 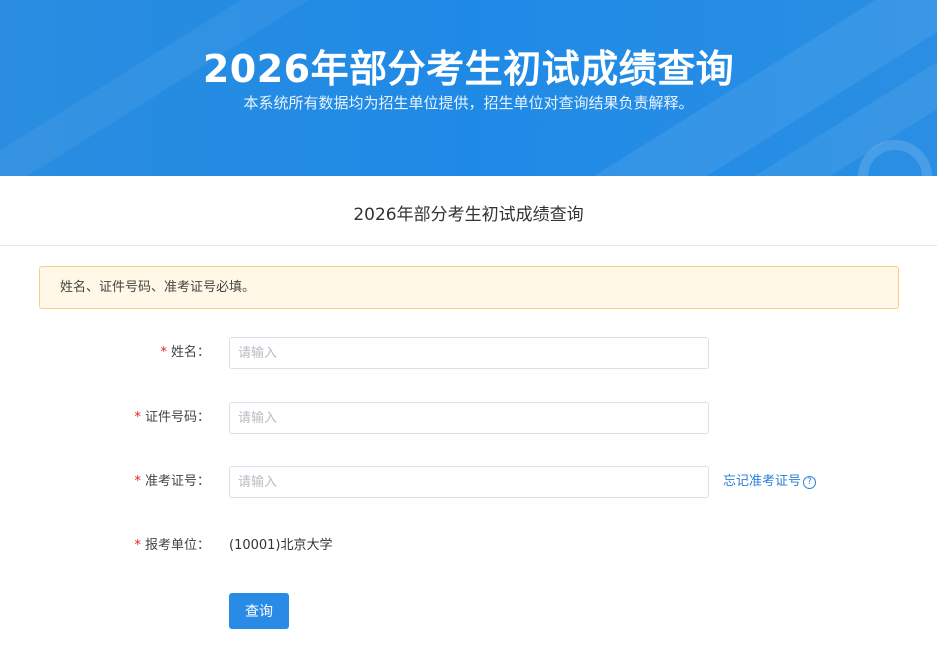 I want to click on name-input, so click(x=469, y=353).